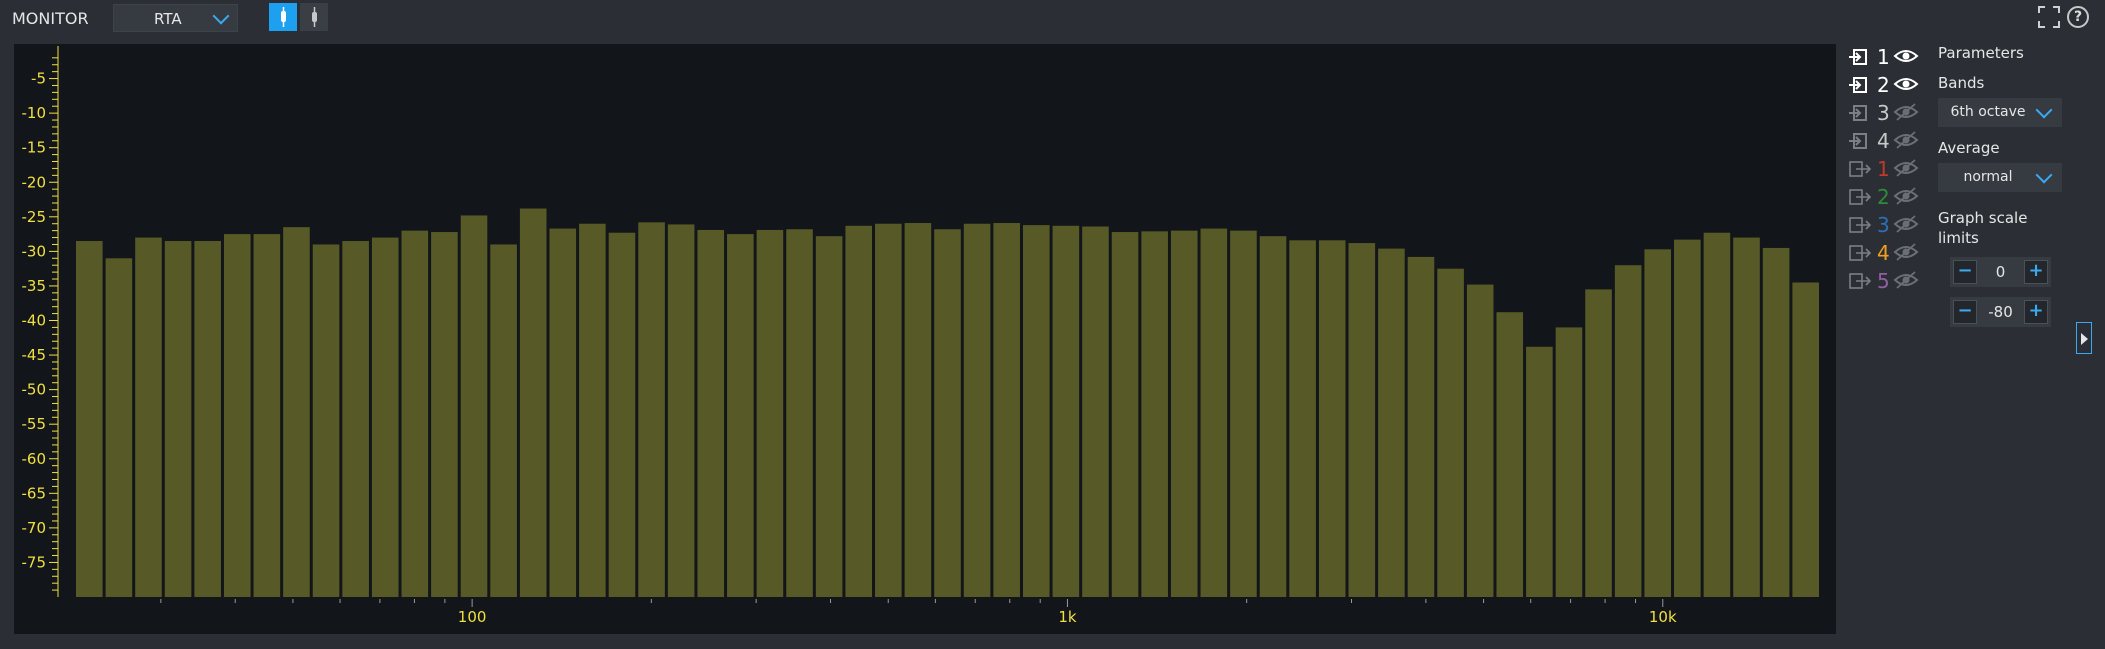 The image size is (2105, 649). I want to click on scale-min-stepper: − -80 +, so click(2000, 312).